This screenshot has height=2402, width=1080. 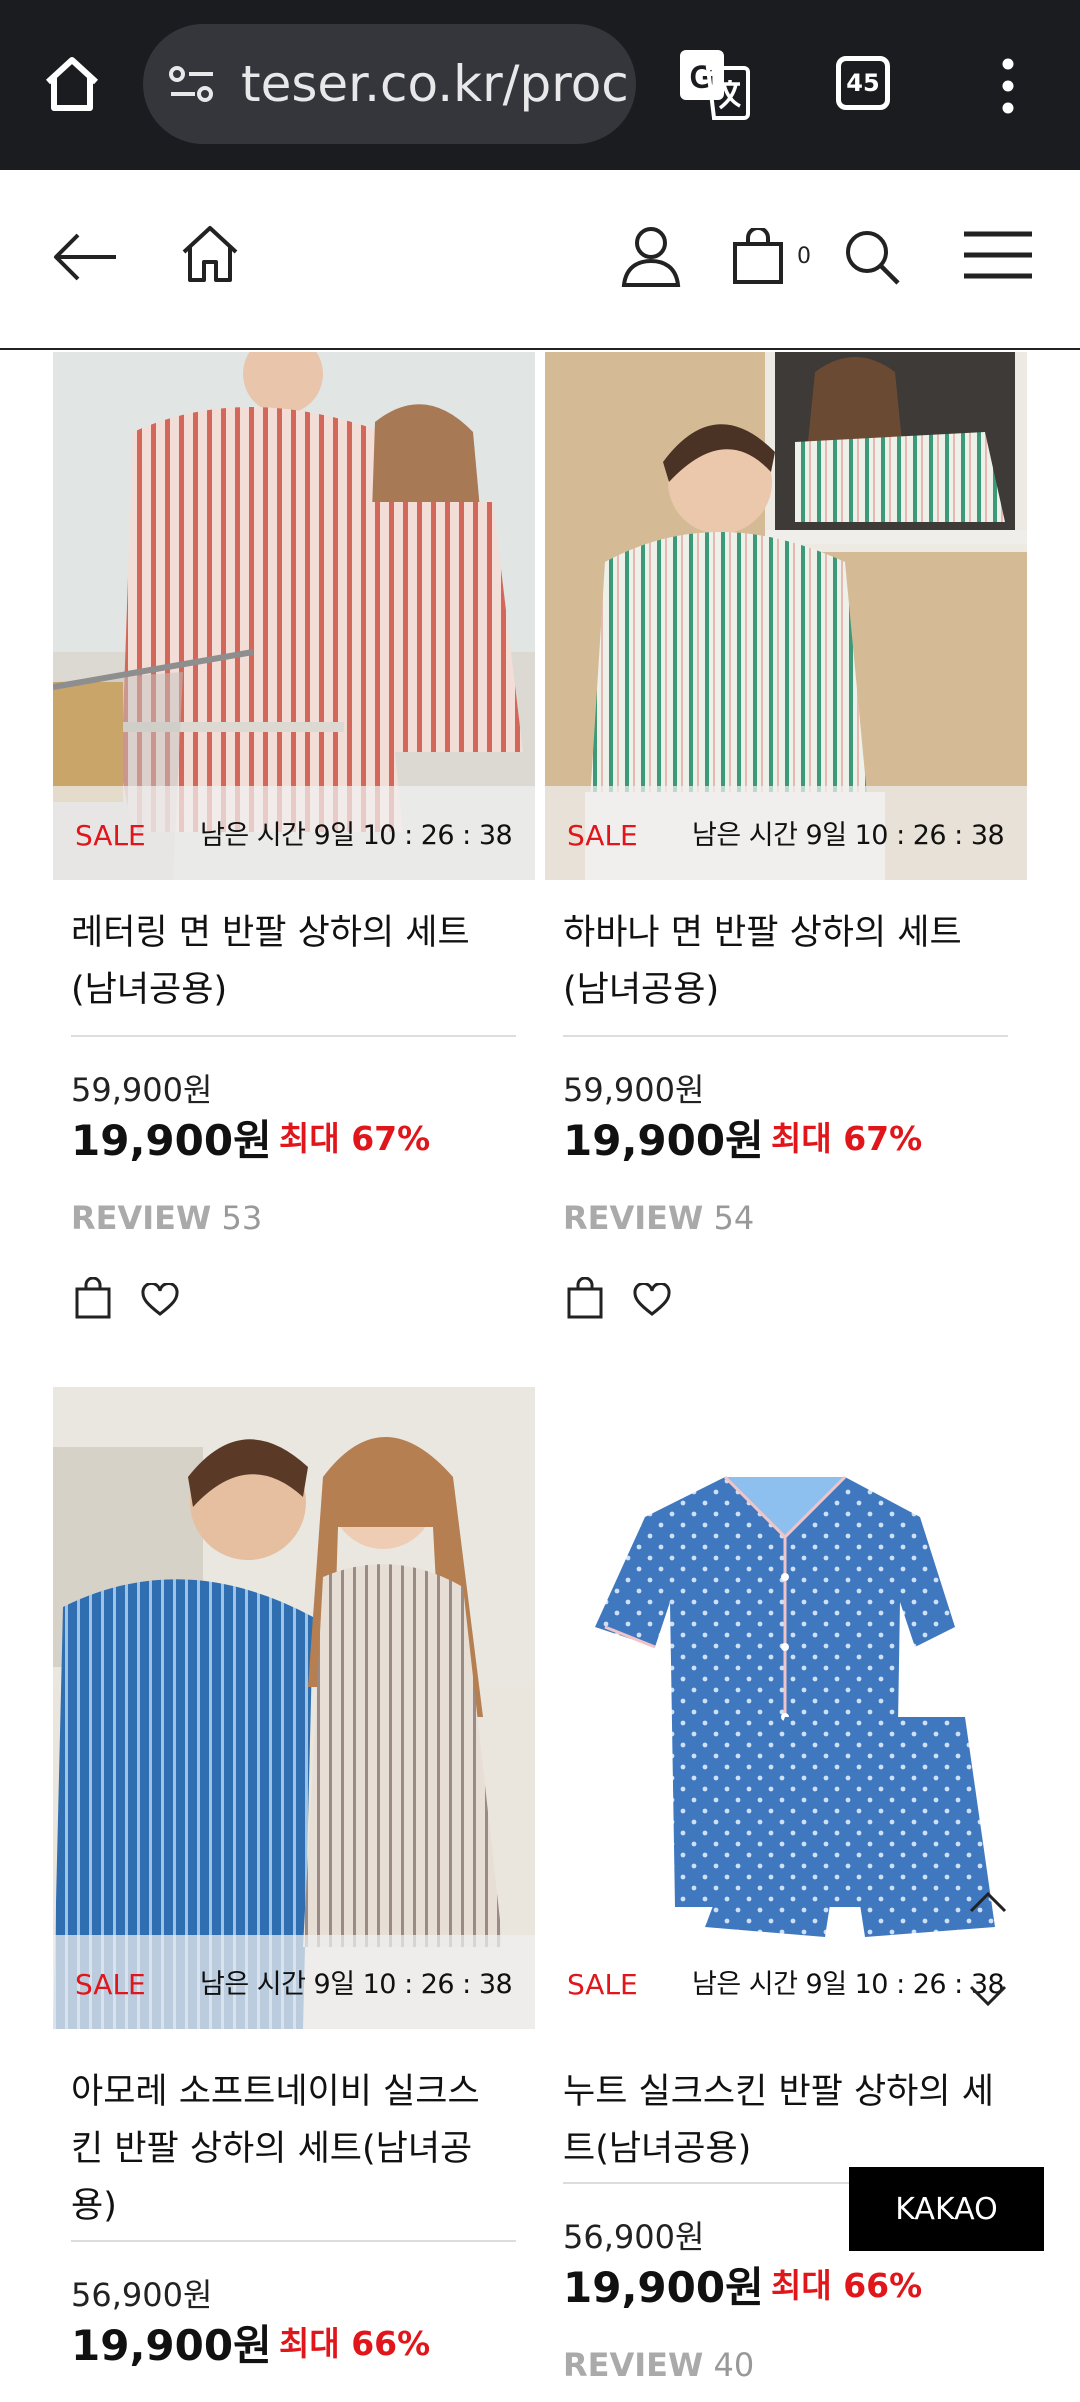 What do you see at coordinates (758, 256) in the screenshot?
I see `cart-icon` at bounding box center [758, 256].